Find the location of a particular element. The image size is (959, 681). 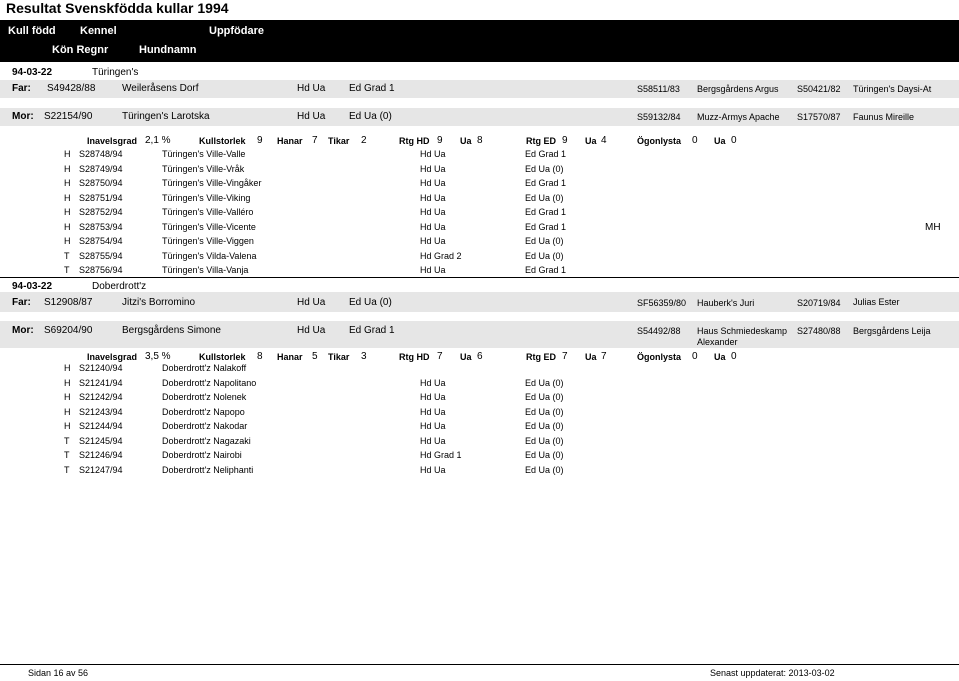

hanar-value: 5 is located at coordinates (315, 356).